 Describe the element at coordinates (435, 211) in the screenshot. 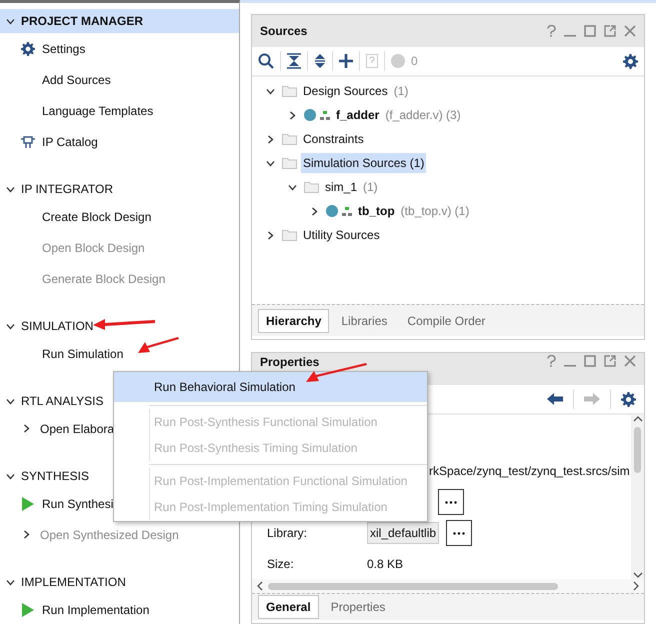

I see `tree-node-detail: (tb_top.v) (1)` at that location.